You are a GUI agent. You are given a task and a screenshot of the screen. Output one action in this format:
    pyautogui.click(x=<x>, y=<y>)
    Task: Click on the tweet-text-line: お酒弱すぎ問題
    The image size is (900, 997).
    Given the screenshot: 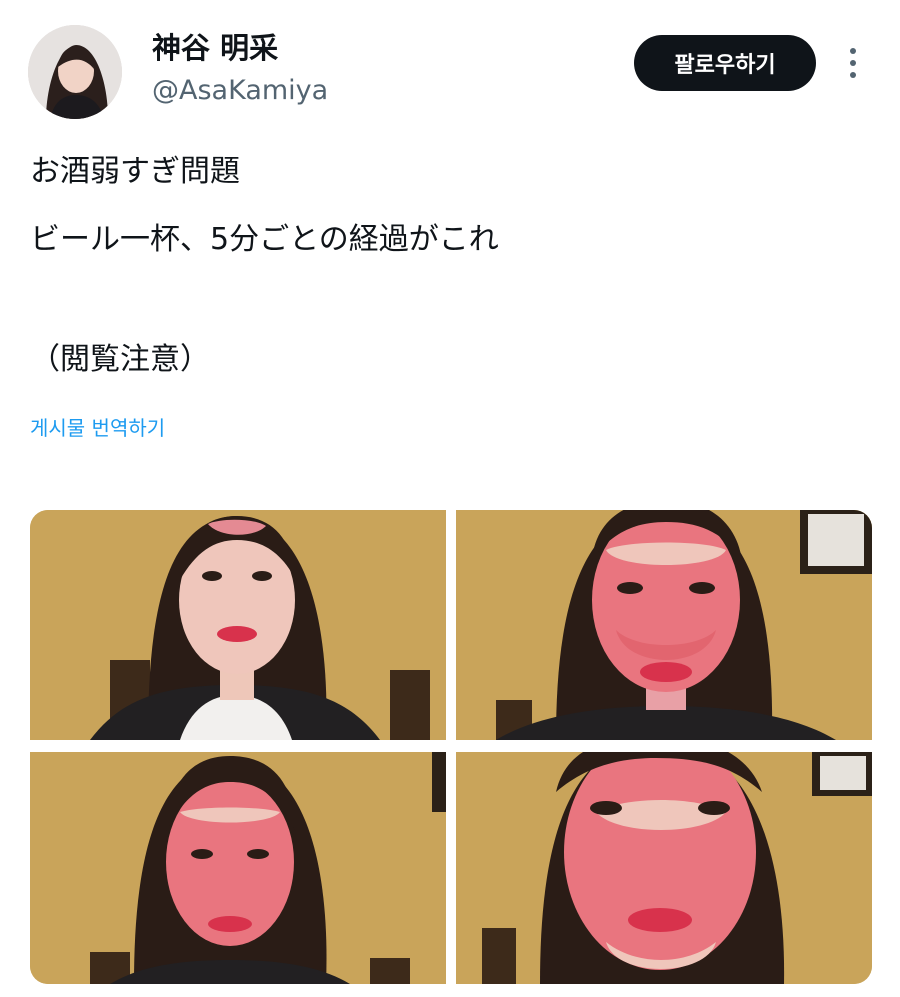 What is the action you would take?
    pyautogui.click(x=135, y=171)
    